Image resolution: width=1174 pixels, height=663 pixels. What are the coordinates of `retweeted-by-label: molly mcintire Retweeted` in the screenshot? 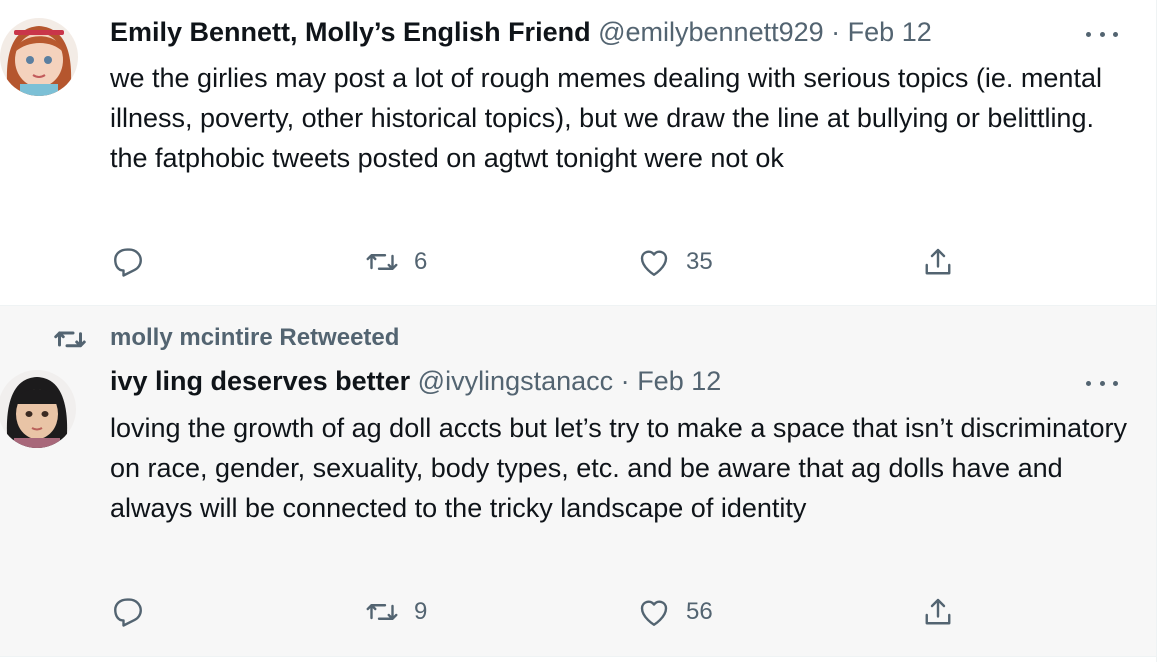 It's located at (254, 338).